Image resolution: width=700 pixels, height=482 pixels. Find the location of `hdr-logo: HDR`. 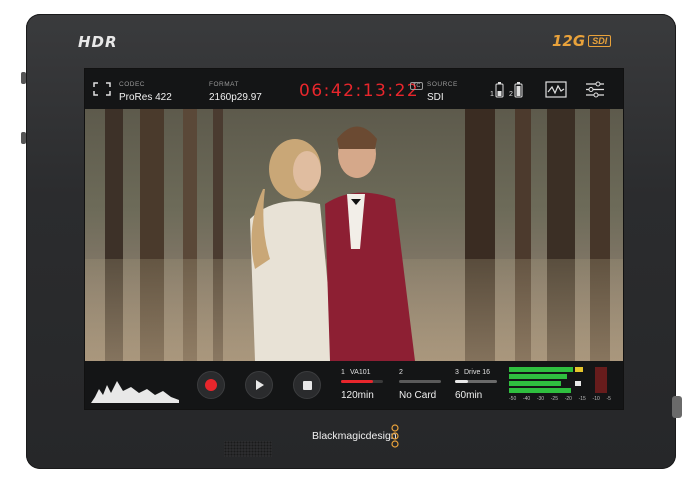

hdr-logo: HDR is located at coordinates (98, 42).